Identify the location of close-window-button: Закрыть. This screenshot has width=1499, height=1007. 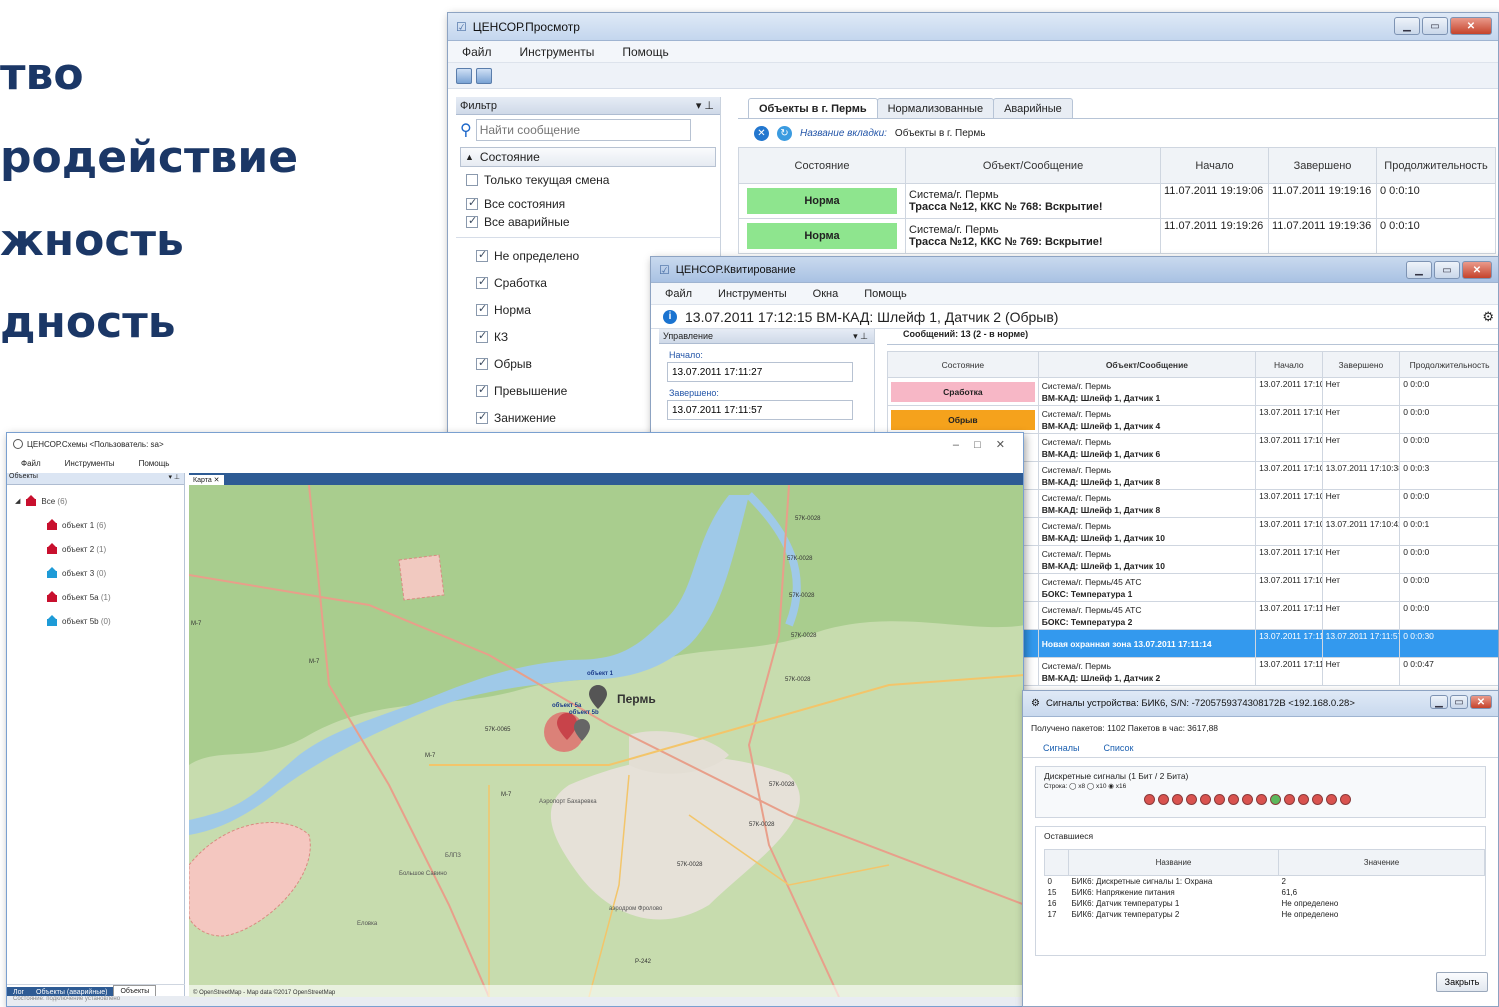
(1462, 982).